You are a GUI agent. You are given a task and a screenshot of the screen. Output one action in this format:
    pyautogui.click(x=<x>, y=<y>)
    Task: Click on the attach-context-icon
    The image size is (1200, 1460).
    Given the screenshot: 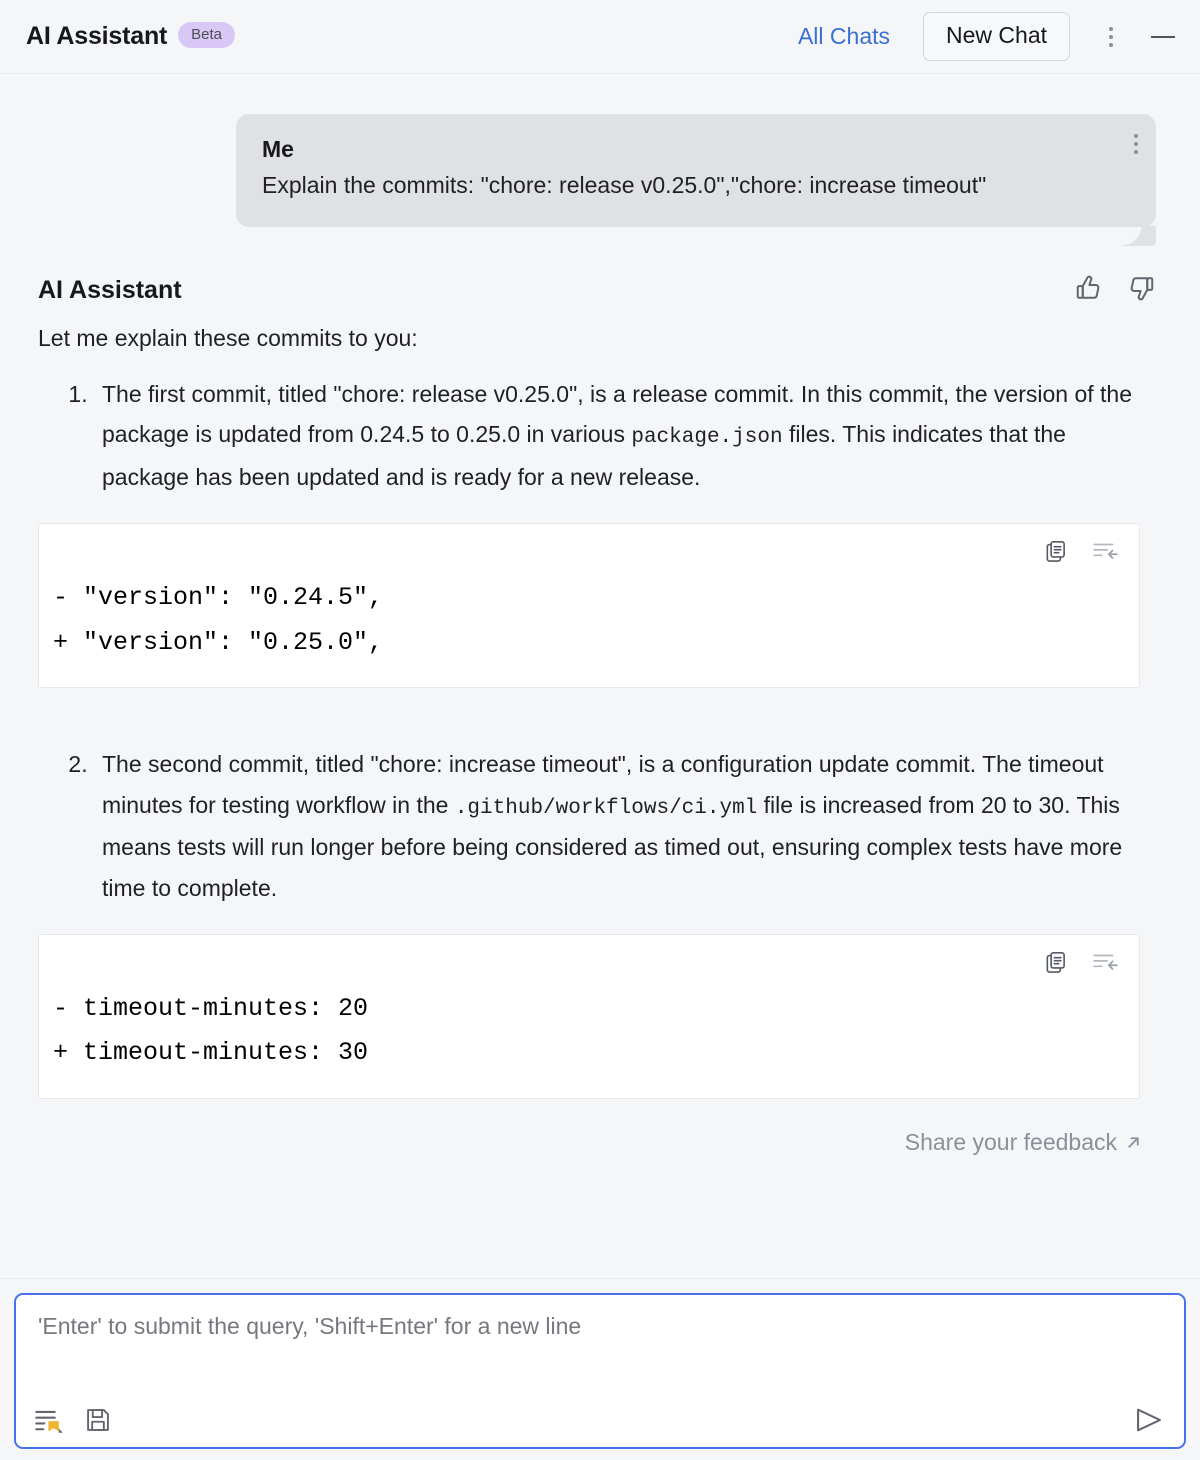 What is the action you would take?
    pyautogui.click(x=49, y=1420)
    